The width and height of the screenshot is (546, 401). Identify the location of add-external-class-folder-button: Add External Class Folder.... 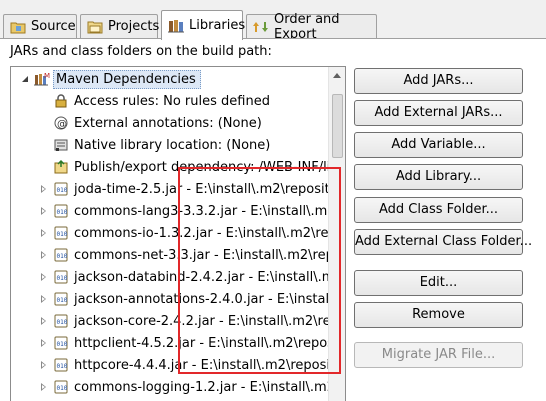
(443, 242).